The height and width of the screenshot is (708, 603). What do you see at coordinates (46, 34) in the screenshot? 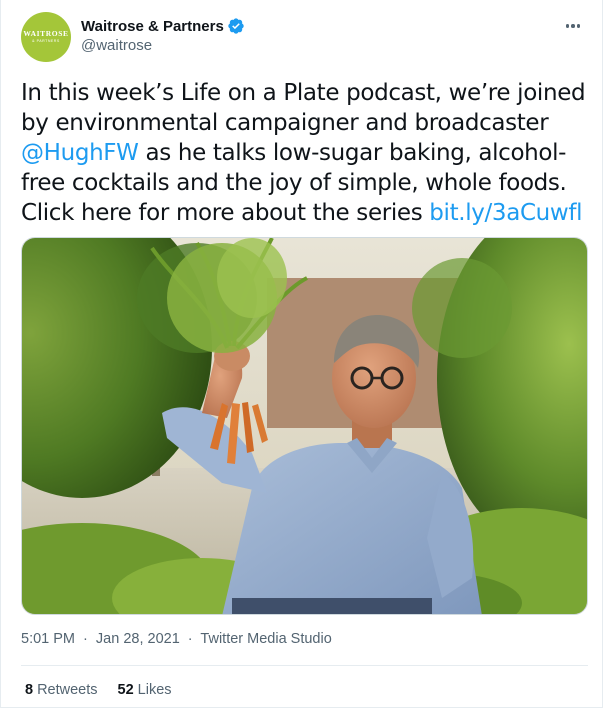
I see `avatar-logo-text: WAITROSE` at bounding box center [46, 34].